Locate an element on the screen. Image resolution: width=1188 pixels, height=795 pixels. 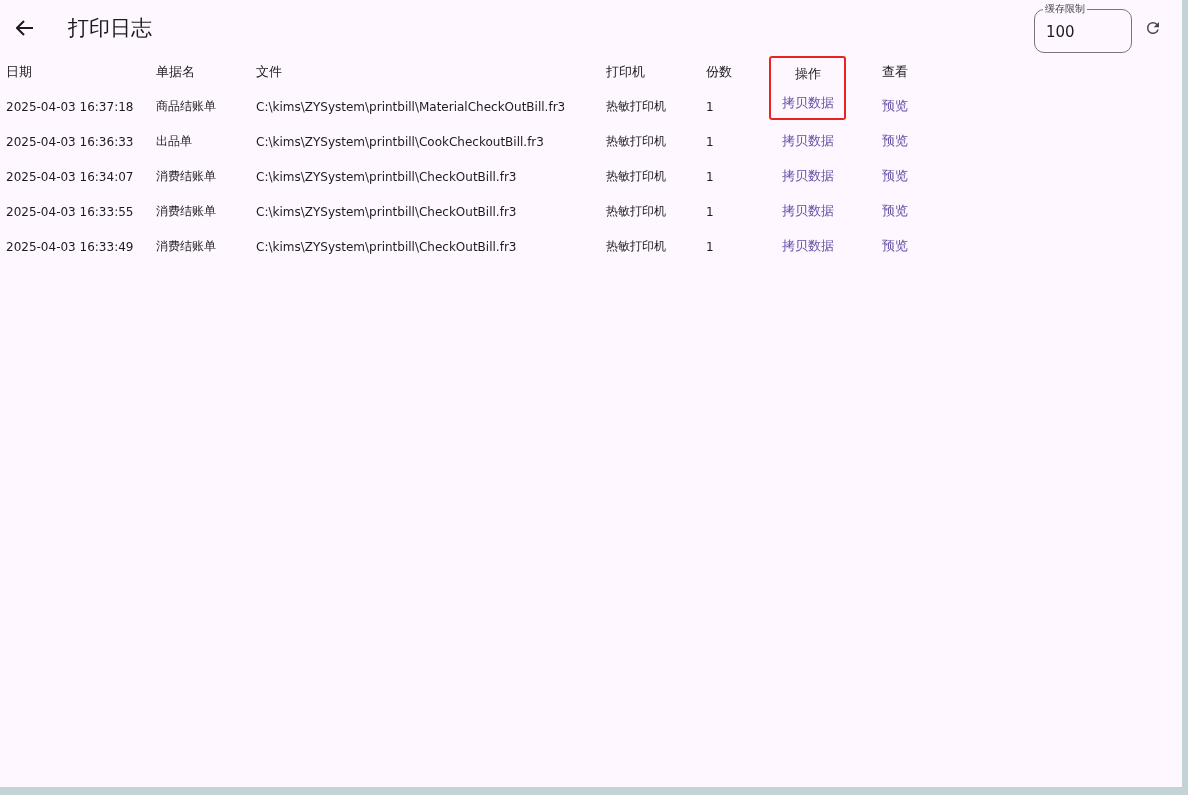
date-cell: 2025-04-03 16:36:33 is located at coordinates (70, 141).